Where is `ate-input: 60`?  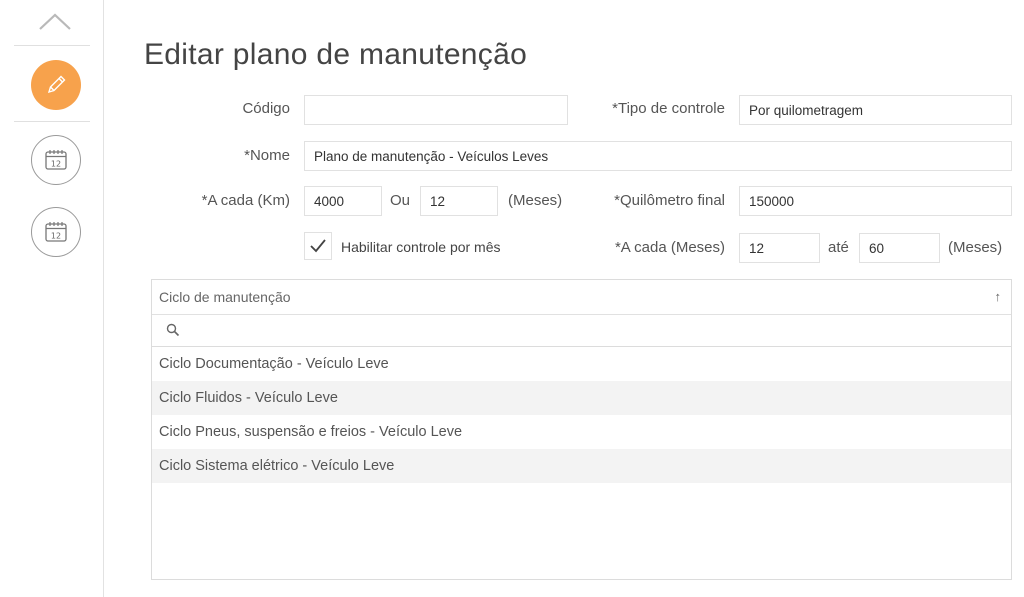
ate-input: 60 is located at coordinates (899, 248).